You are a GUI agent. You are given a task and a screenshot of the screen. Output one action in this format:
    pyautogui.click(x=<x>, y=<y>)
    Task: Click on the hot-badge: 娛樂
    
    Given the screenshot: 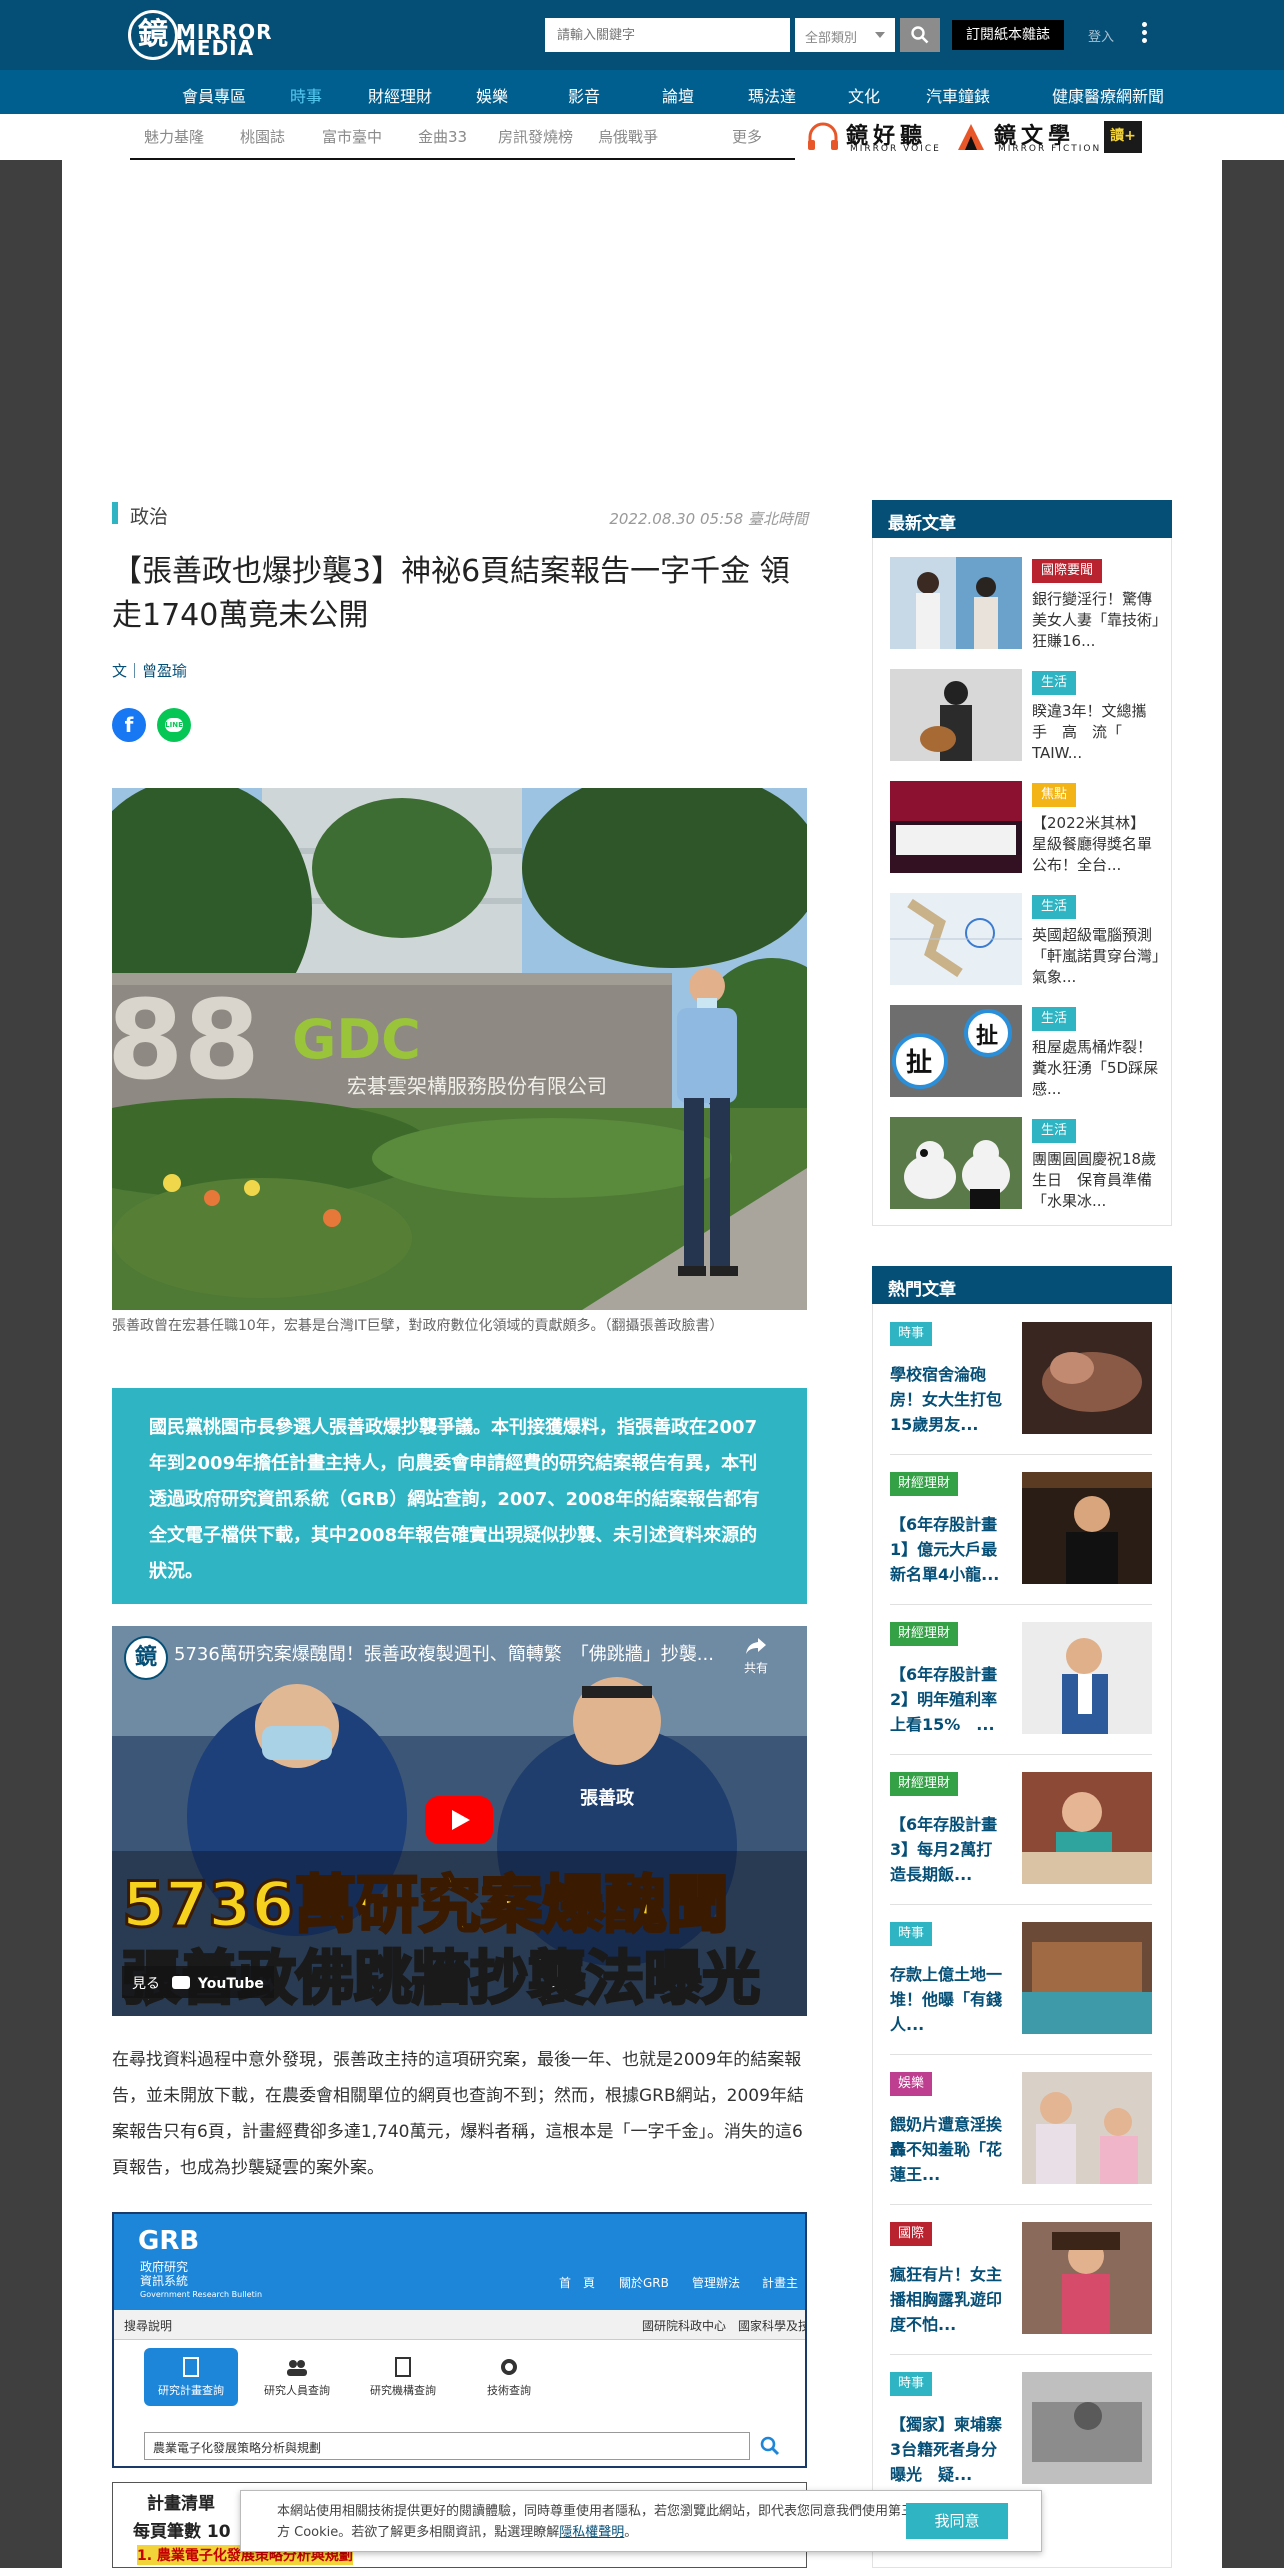 What is the action you would take?
    pyautogui.click(x=911, y=2084)
    